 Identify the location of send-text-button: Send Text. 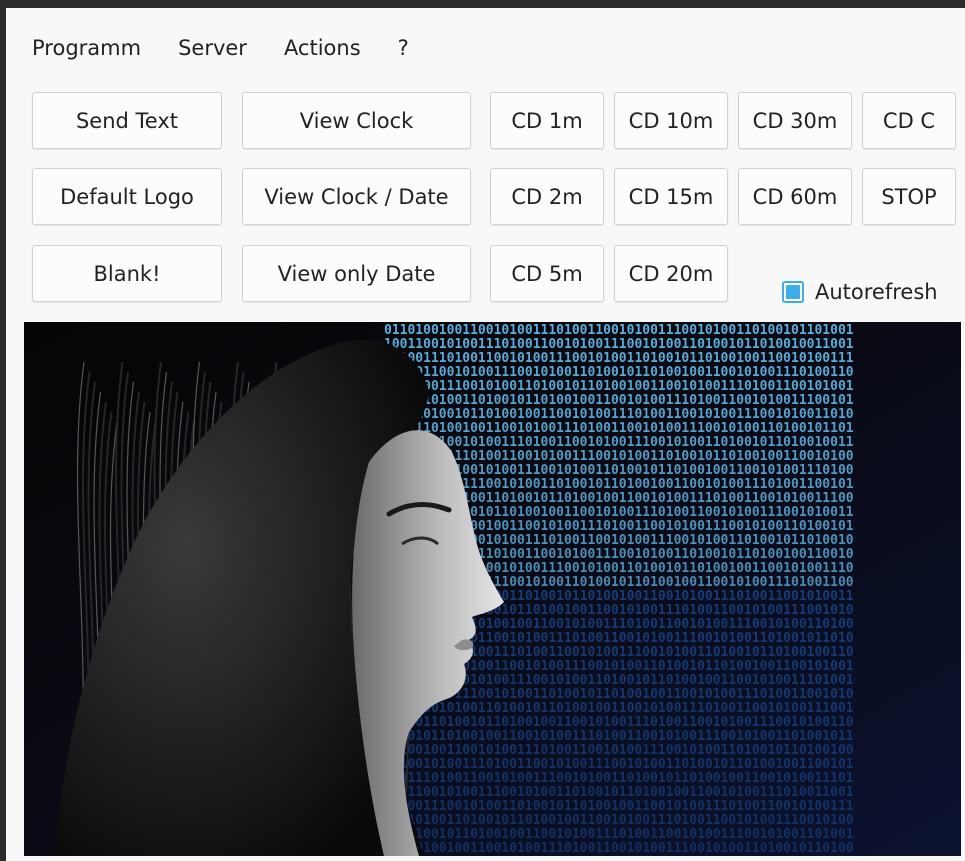
(127, 120).